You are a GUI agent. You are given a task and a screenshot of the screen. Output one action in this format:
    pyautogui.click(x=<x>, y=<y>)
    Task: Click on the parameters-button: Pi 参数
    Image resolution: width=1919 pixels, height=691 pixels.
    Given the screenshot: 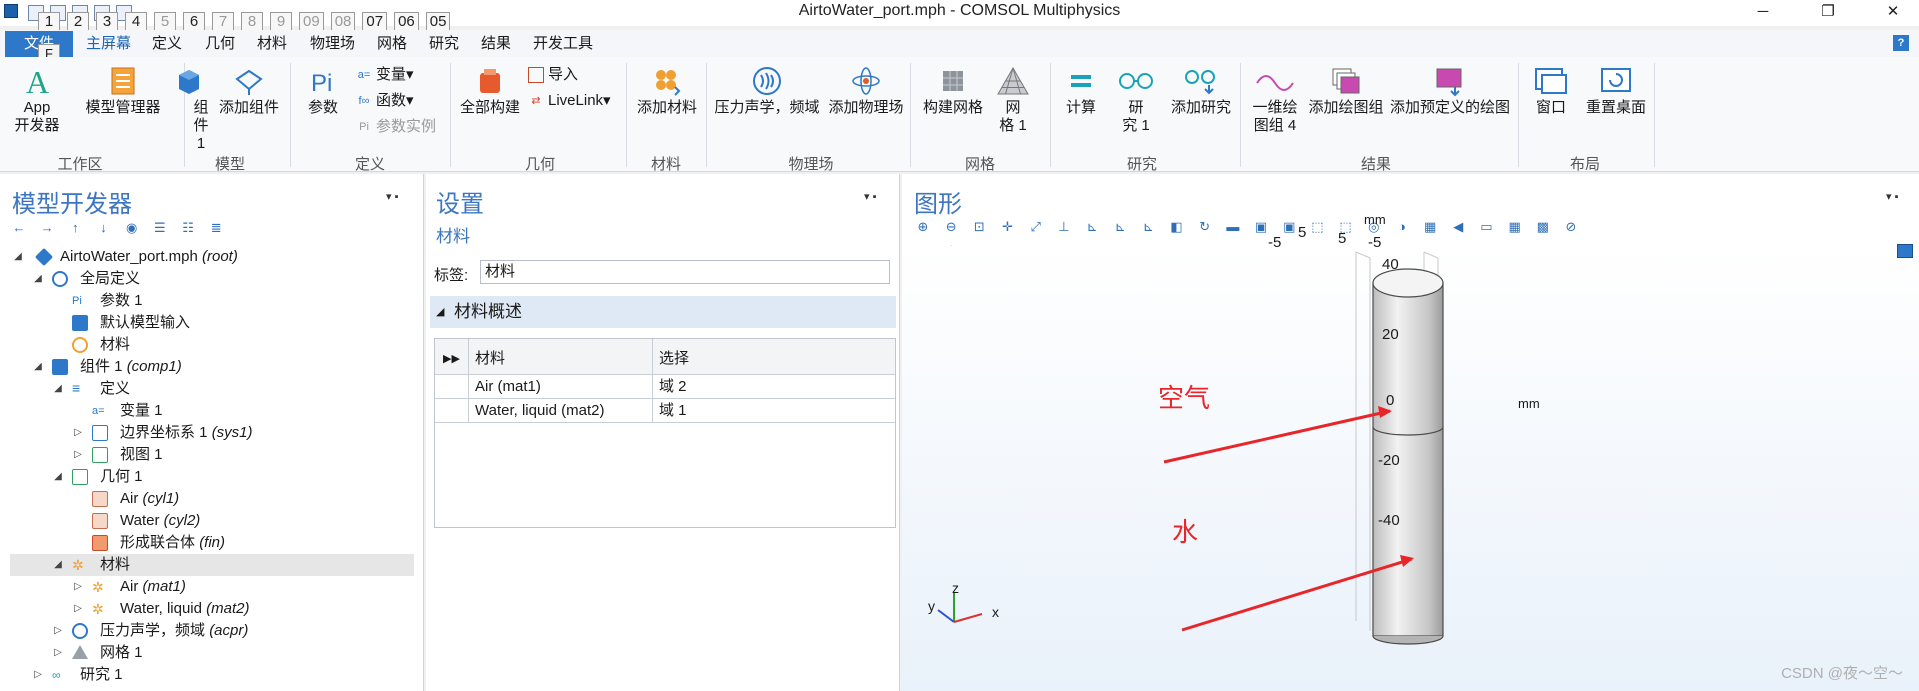 What is the action you would take?
    pyautogui.click(x=323, y=91)
    